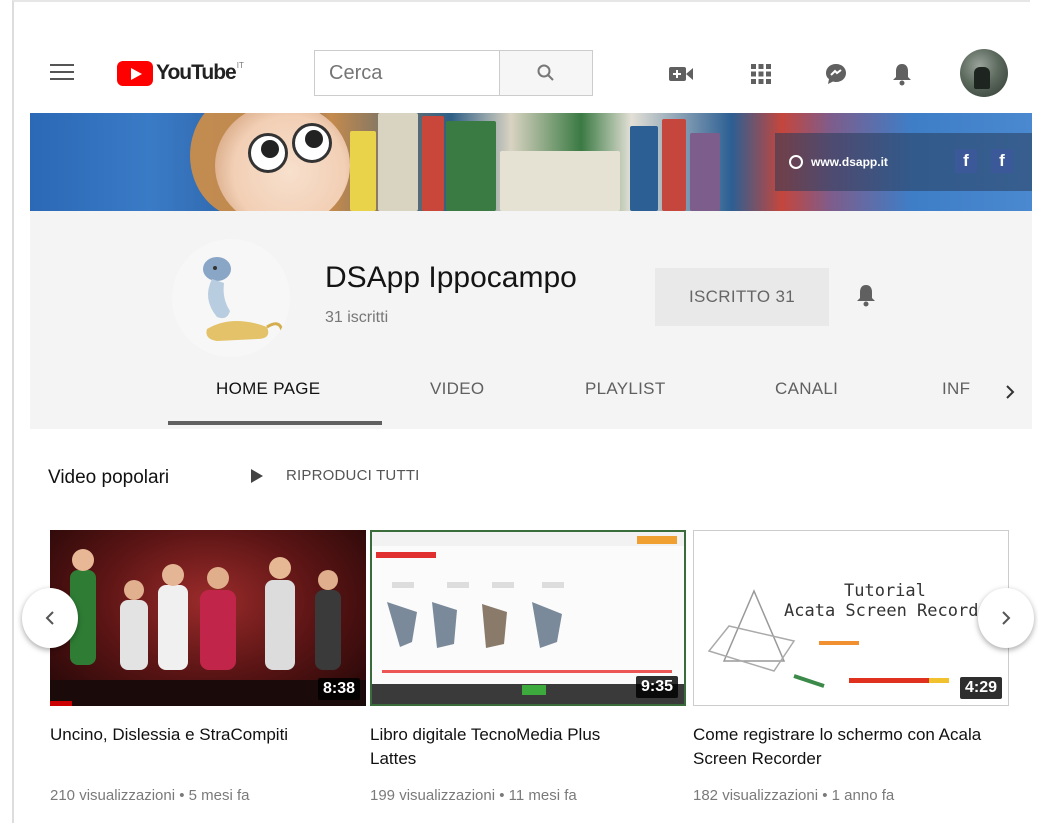 This screenshot has width=1038, height=823. I want to click on carousel-next-button, so click(1006, 618).